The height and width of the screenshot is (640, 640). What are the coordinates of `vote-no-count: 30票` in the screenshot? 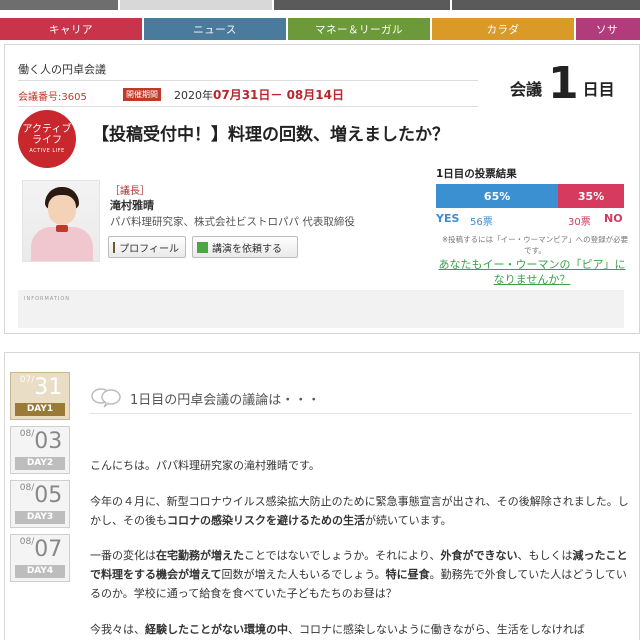 It's located at (579, 222).